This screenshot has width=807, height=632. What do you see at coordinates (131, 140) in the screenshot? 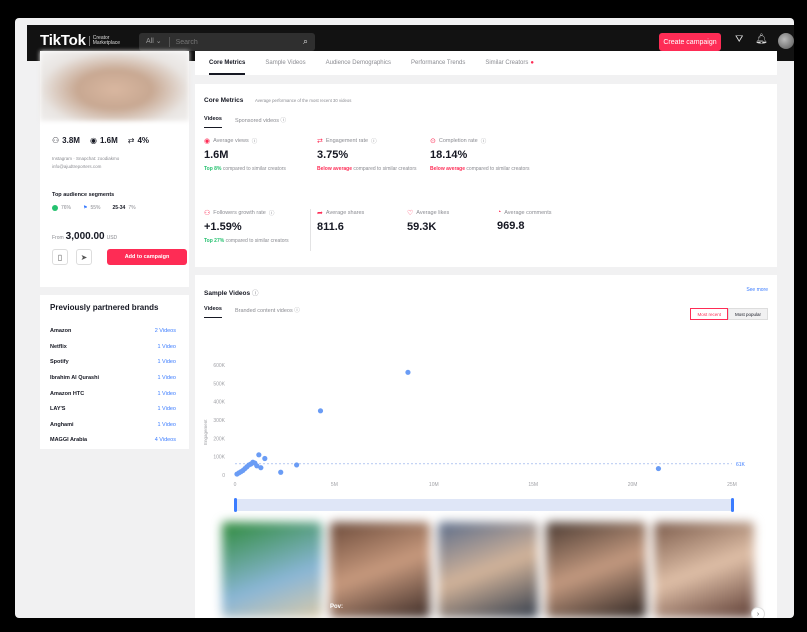
I see `repost-icon: ⇄` at bounding box center [131, 140].